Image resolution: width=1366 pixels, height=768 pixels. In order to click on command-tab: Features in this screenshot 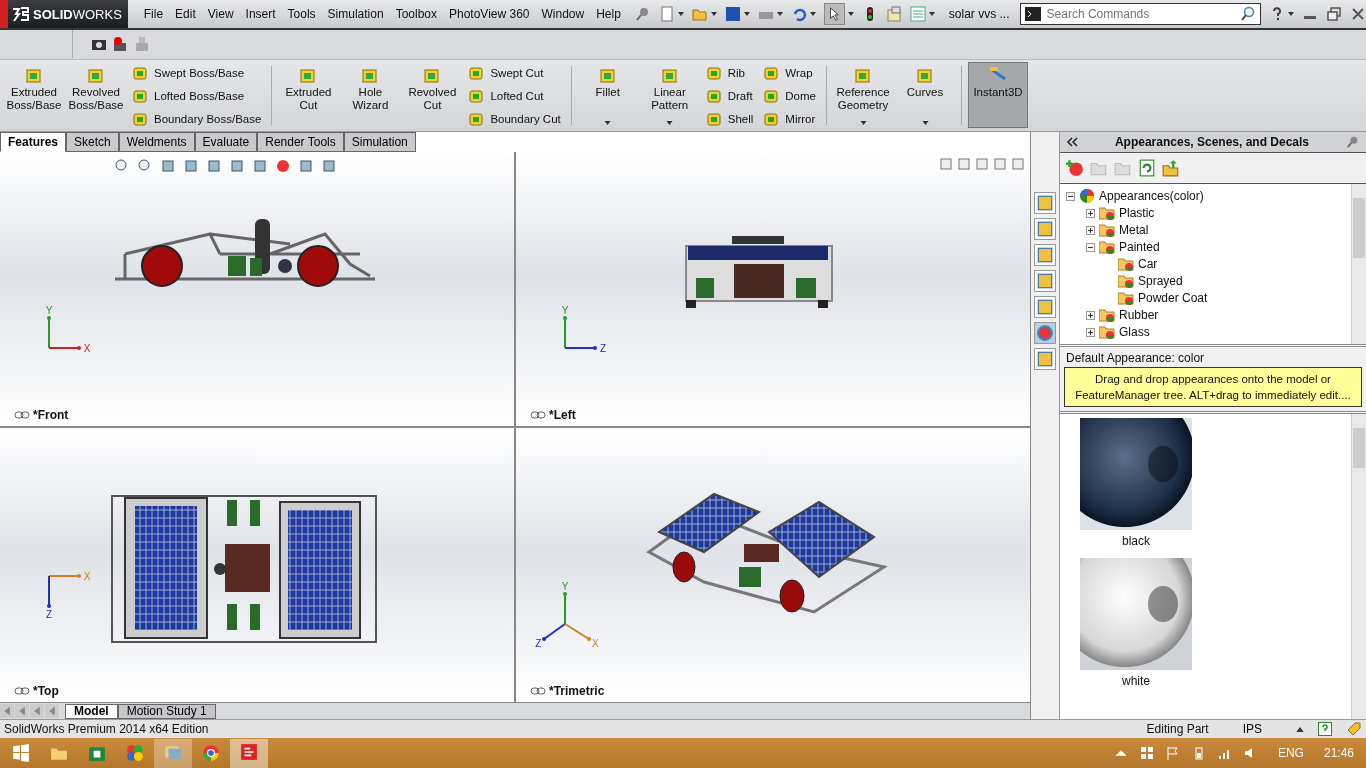, I will do `click(33, 141)`.